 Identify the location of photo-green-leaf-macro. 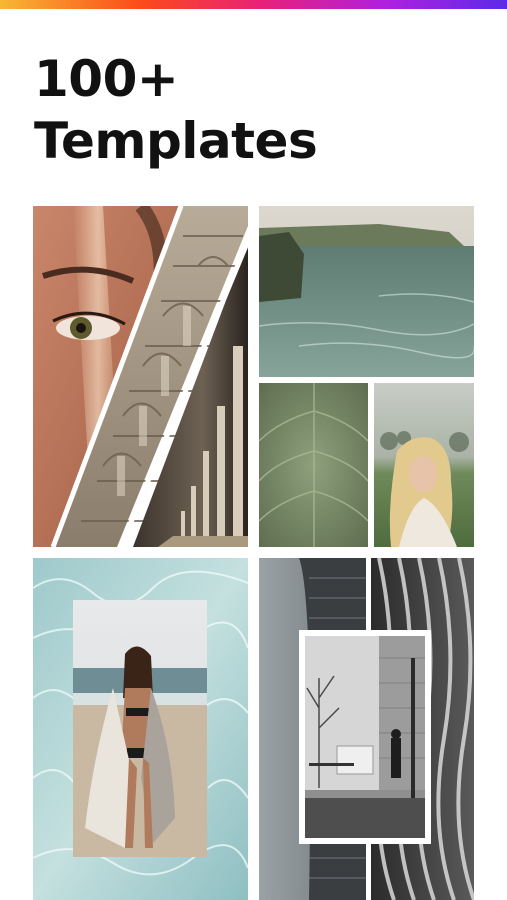
(314, 465).